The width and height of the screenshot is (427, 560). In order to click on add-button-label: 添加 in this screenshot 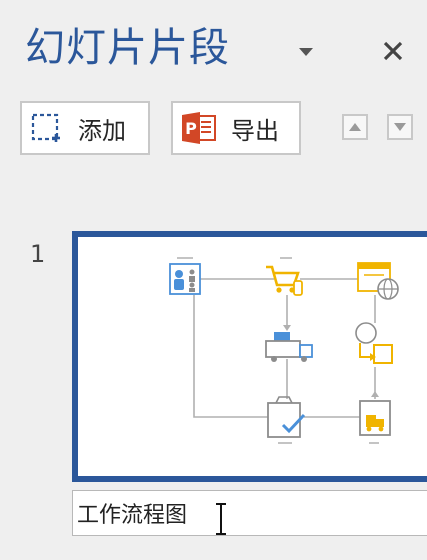, I will do `click(102, 130)`.